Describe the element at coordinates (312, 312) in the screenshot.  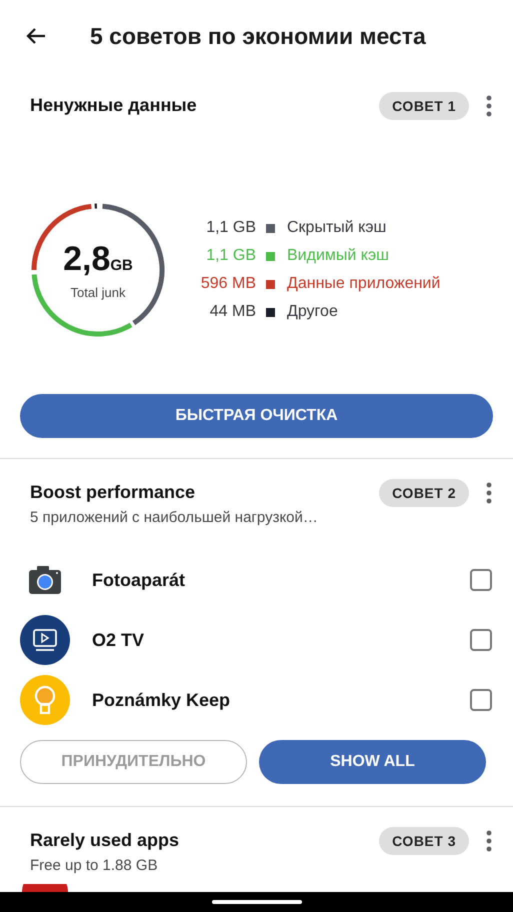
I see `legend-label: Другое` at that location.